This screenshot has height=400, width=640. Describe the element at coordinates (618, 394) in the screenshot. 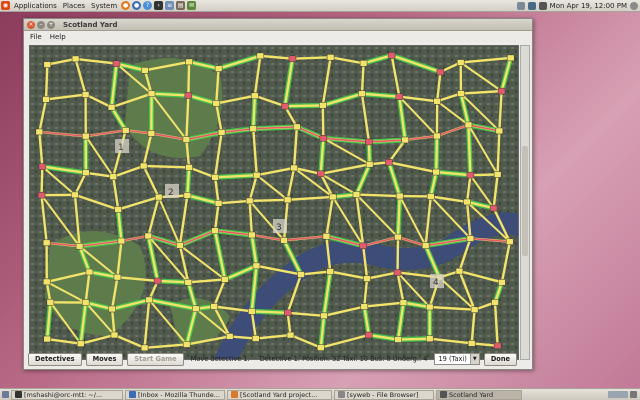

I see `workspace-switcher-icon` at that location.